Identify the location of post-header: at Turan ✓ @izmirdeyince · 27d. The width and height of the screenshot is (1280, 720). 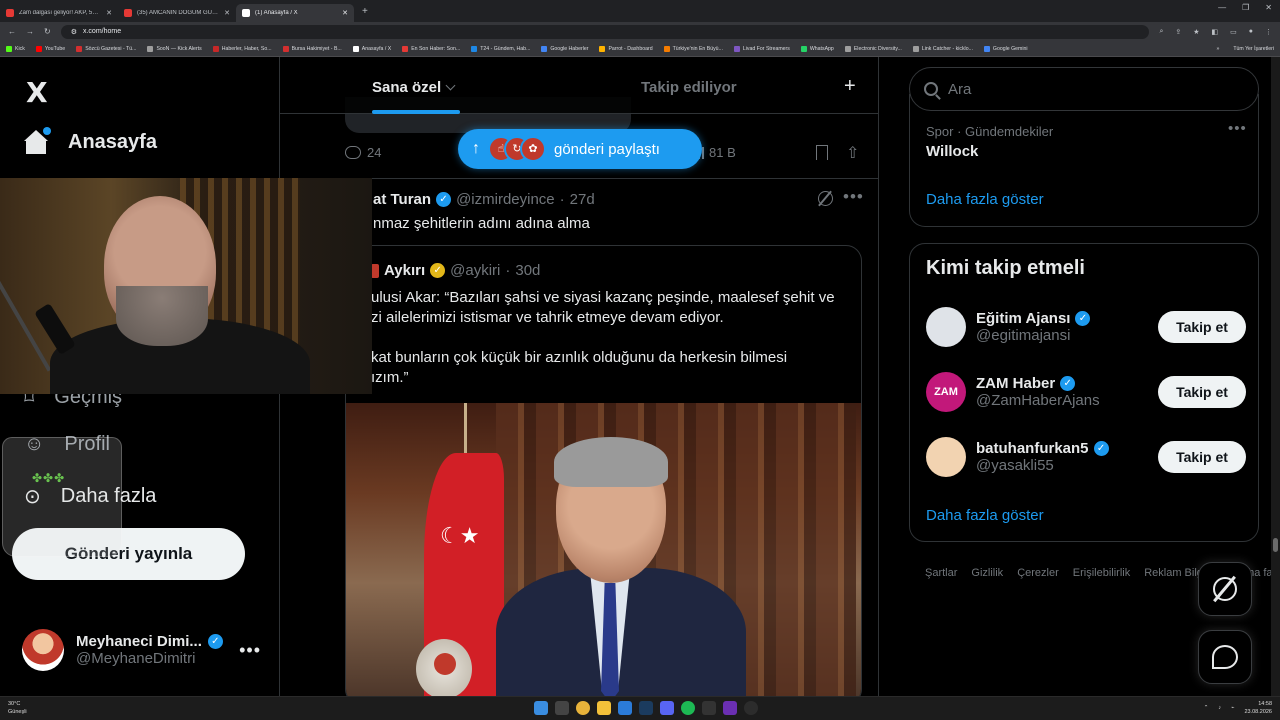
(484, 199).